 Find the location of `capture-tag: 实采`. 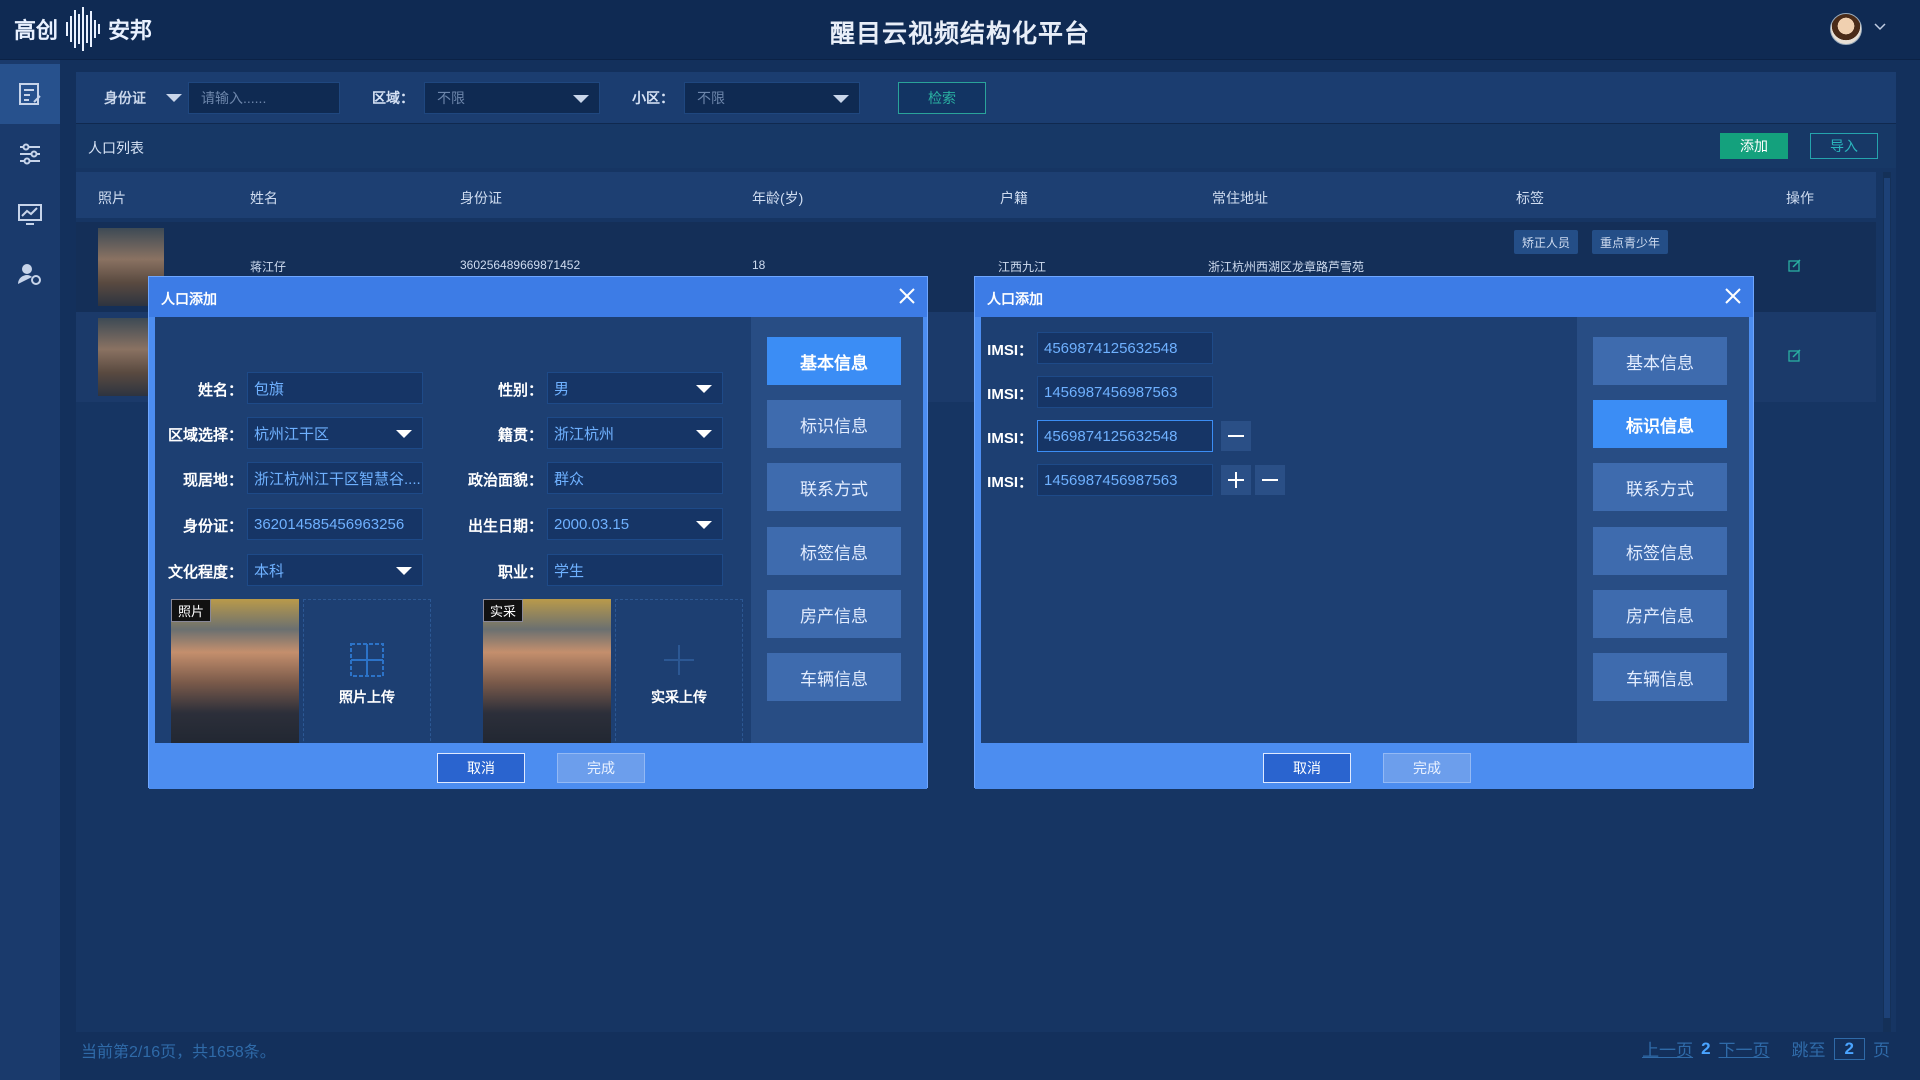

capture-tag: 实采 is located at coordinates (503, 610).